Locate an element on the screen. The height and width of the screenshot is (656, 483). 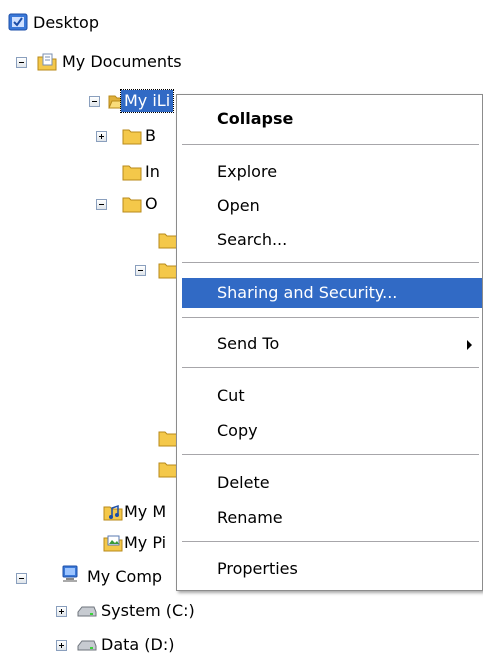
collapse-toggle-my-ilink is located at coordinates (94, 101).